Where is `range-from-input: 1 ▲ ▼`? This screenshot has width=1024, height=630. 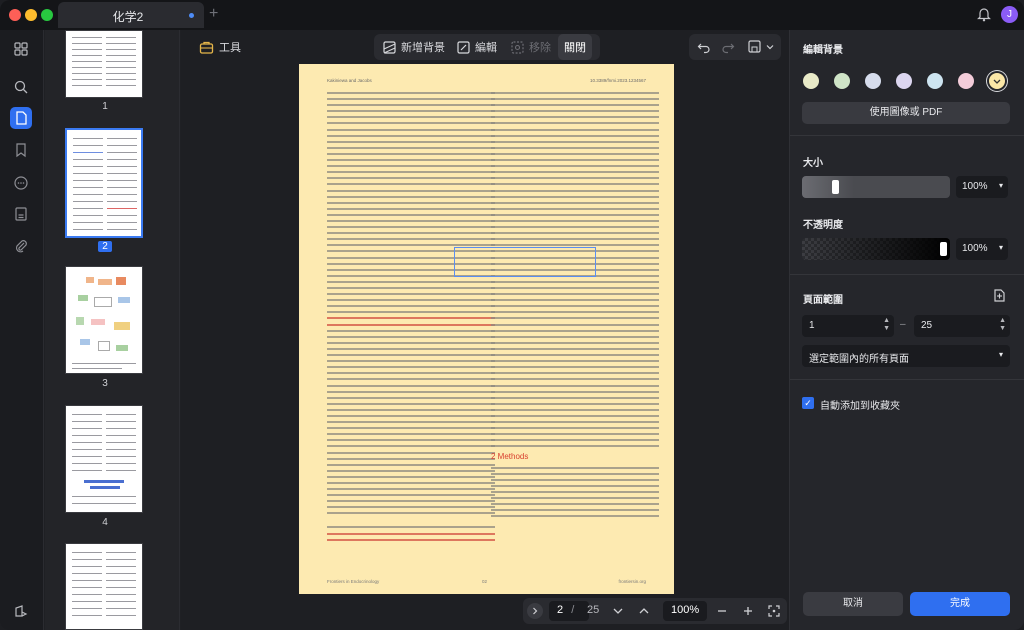
range-from-input: 1 ▲ ▼ is located at coordinates (848, 326).